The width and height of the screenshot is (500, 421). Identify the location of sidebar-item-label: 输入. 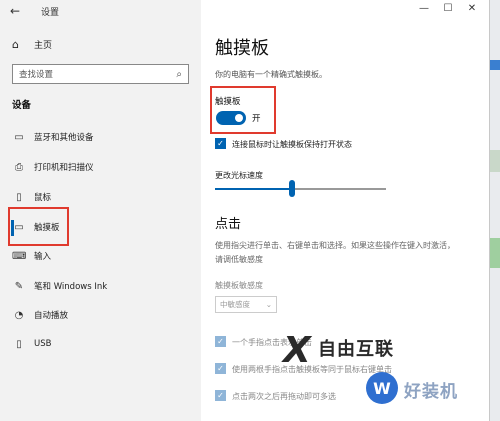
(43, 257).